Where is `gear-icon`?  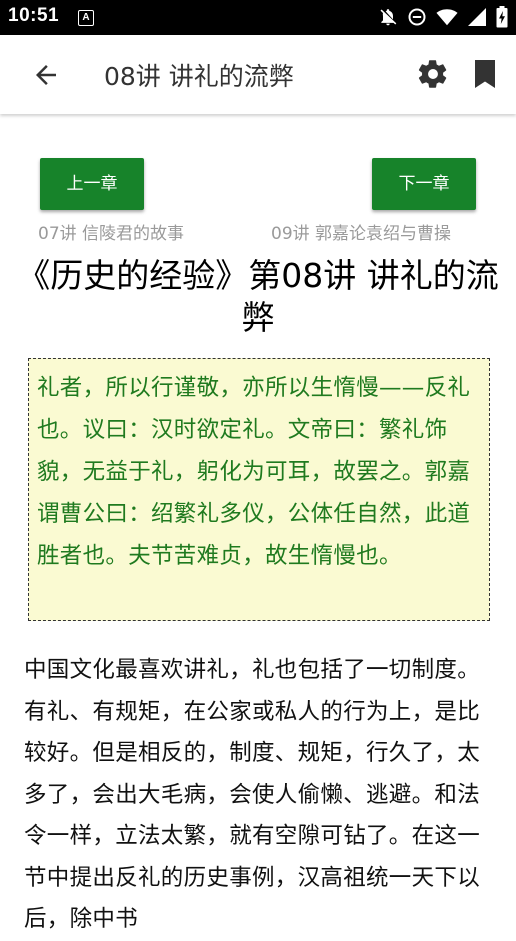 gear-icon is located at coordinates (432, 74).